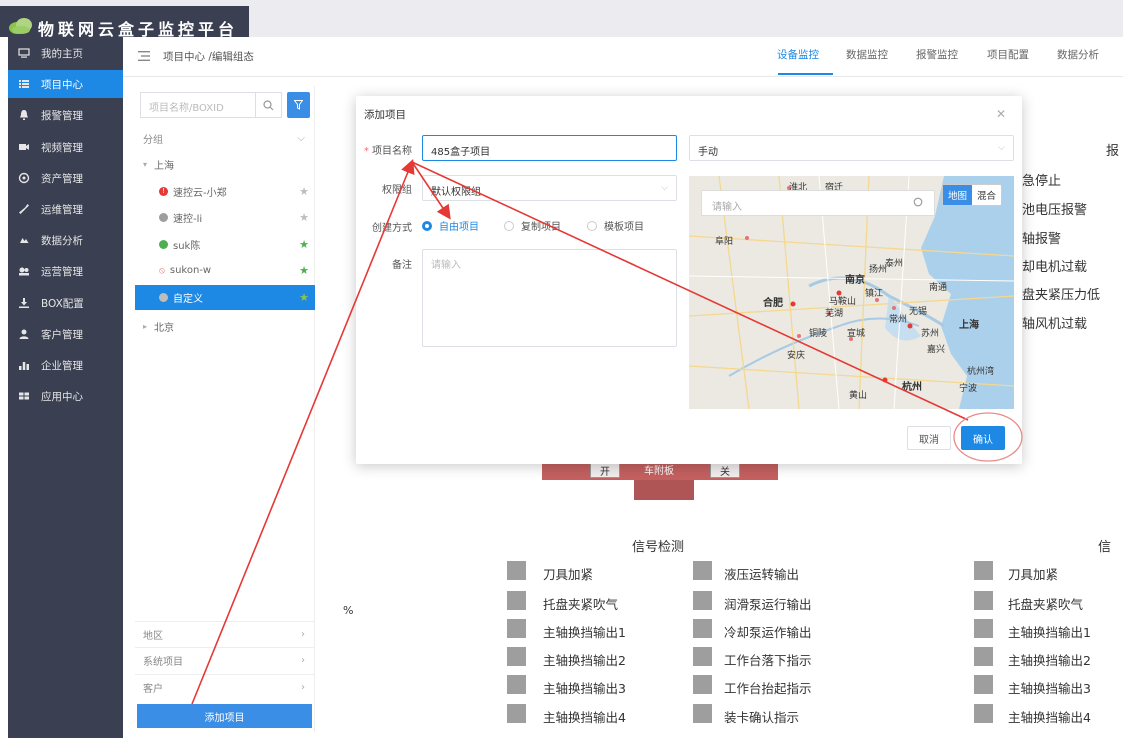 The image size is (1123, 738). Describe the element at coordinates (930, 334) in the screenshot. I see `map-city-label: 苏州` at that location.